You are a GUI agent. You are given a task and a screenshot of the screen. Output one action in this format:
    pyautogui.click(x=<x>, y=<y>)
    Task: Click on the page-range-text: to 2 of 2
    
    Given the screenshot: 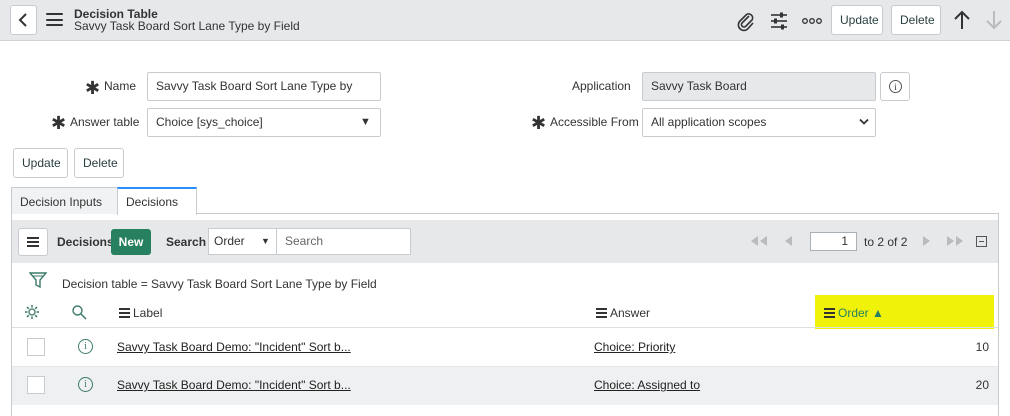 What is the action you would take?
    pyautogui.click(x=886, y=242)
    